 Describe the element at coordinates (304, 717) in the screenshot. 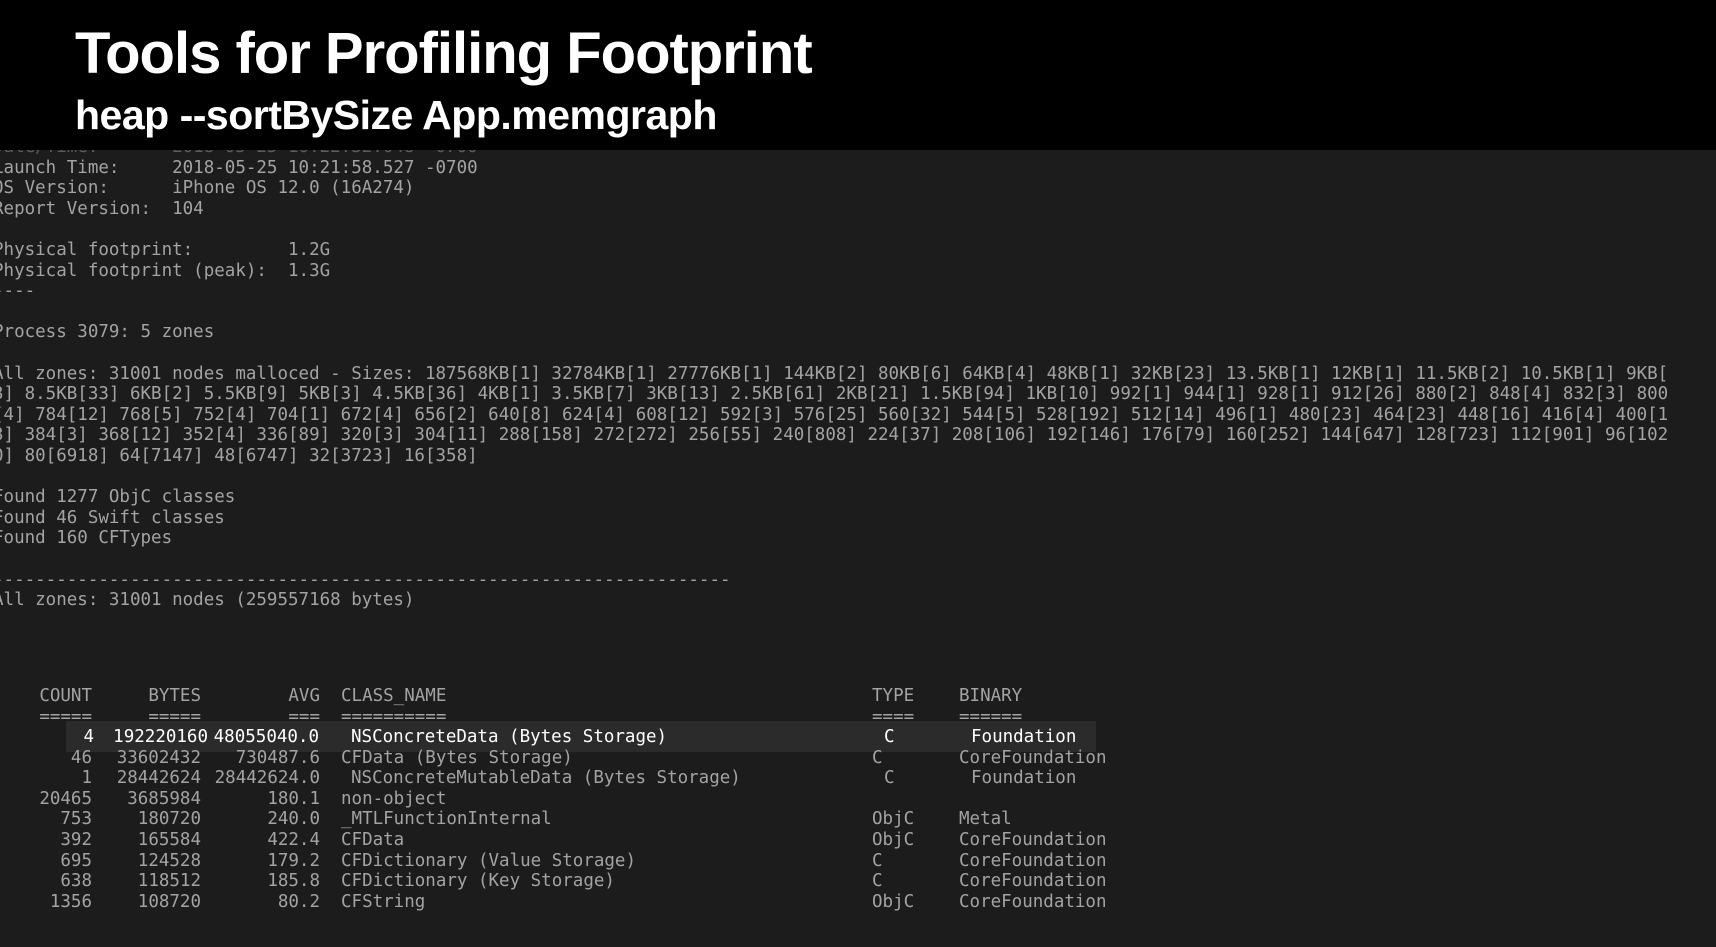

I see `cell-avg: ===` at that location.